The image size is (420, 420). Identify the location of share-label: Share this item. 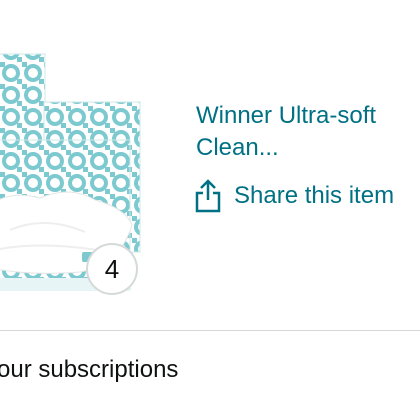
(314, 195).